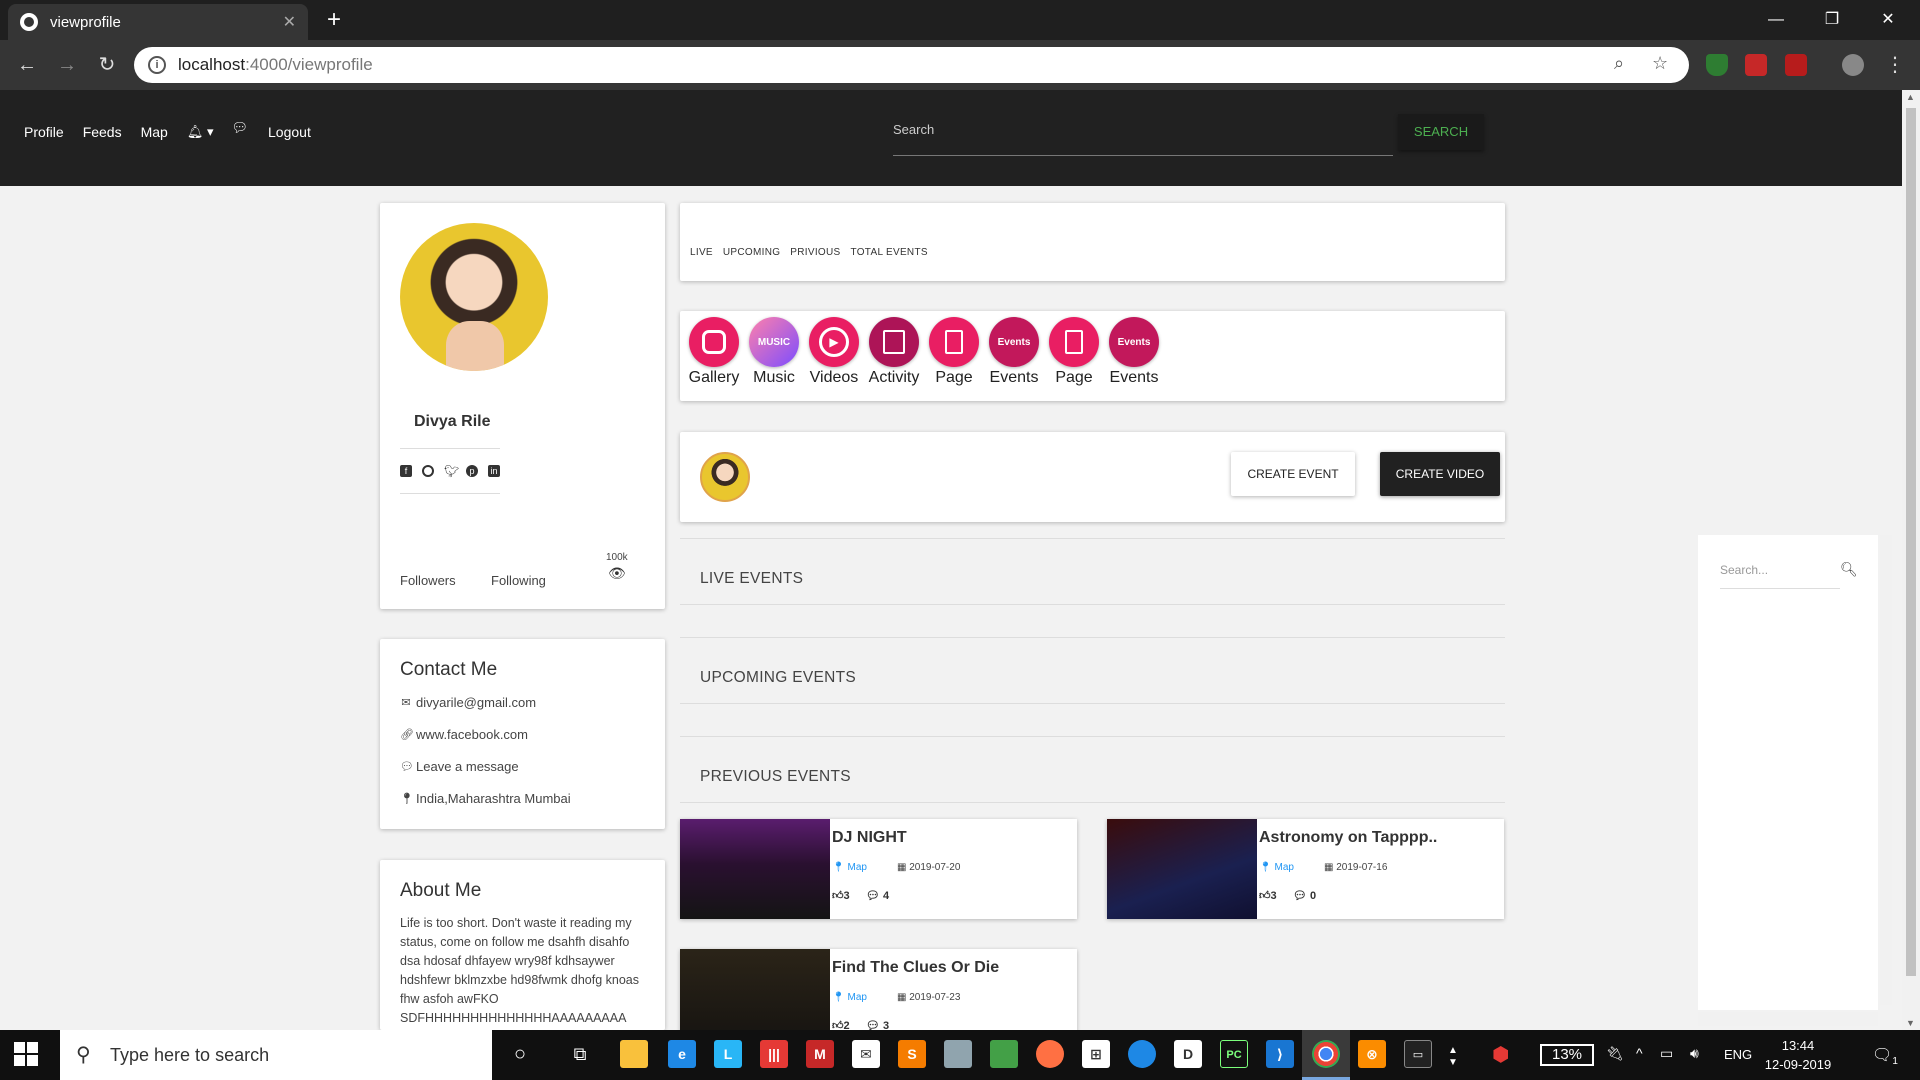 This screenshot has height=1080, width=1920. What do you see at coordinates (912, 1054) in the screenshot?
I see `sublime-icon: S` at bounding box center [912, 1054].